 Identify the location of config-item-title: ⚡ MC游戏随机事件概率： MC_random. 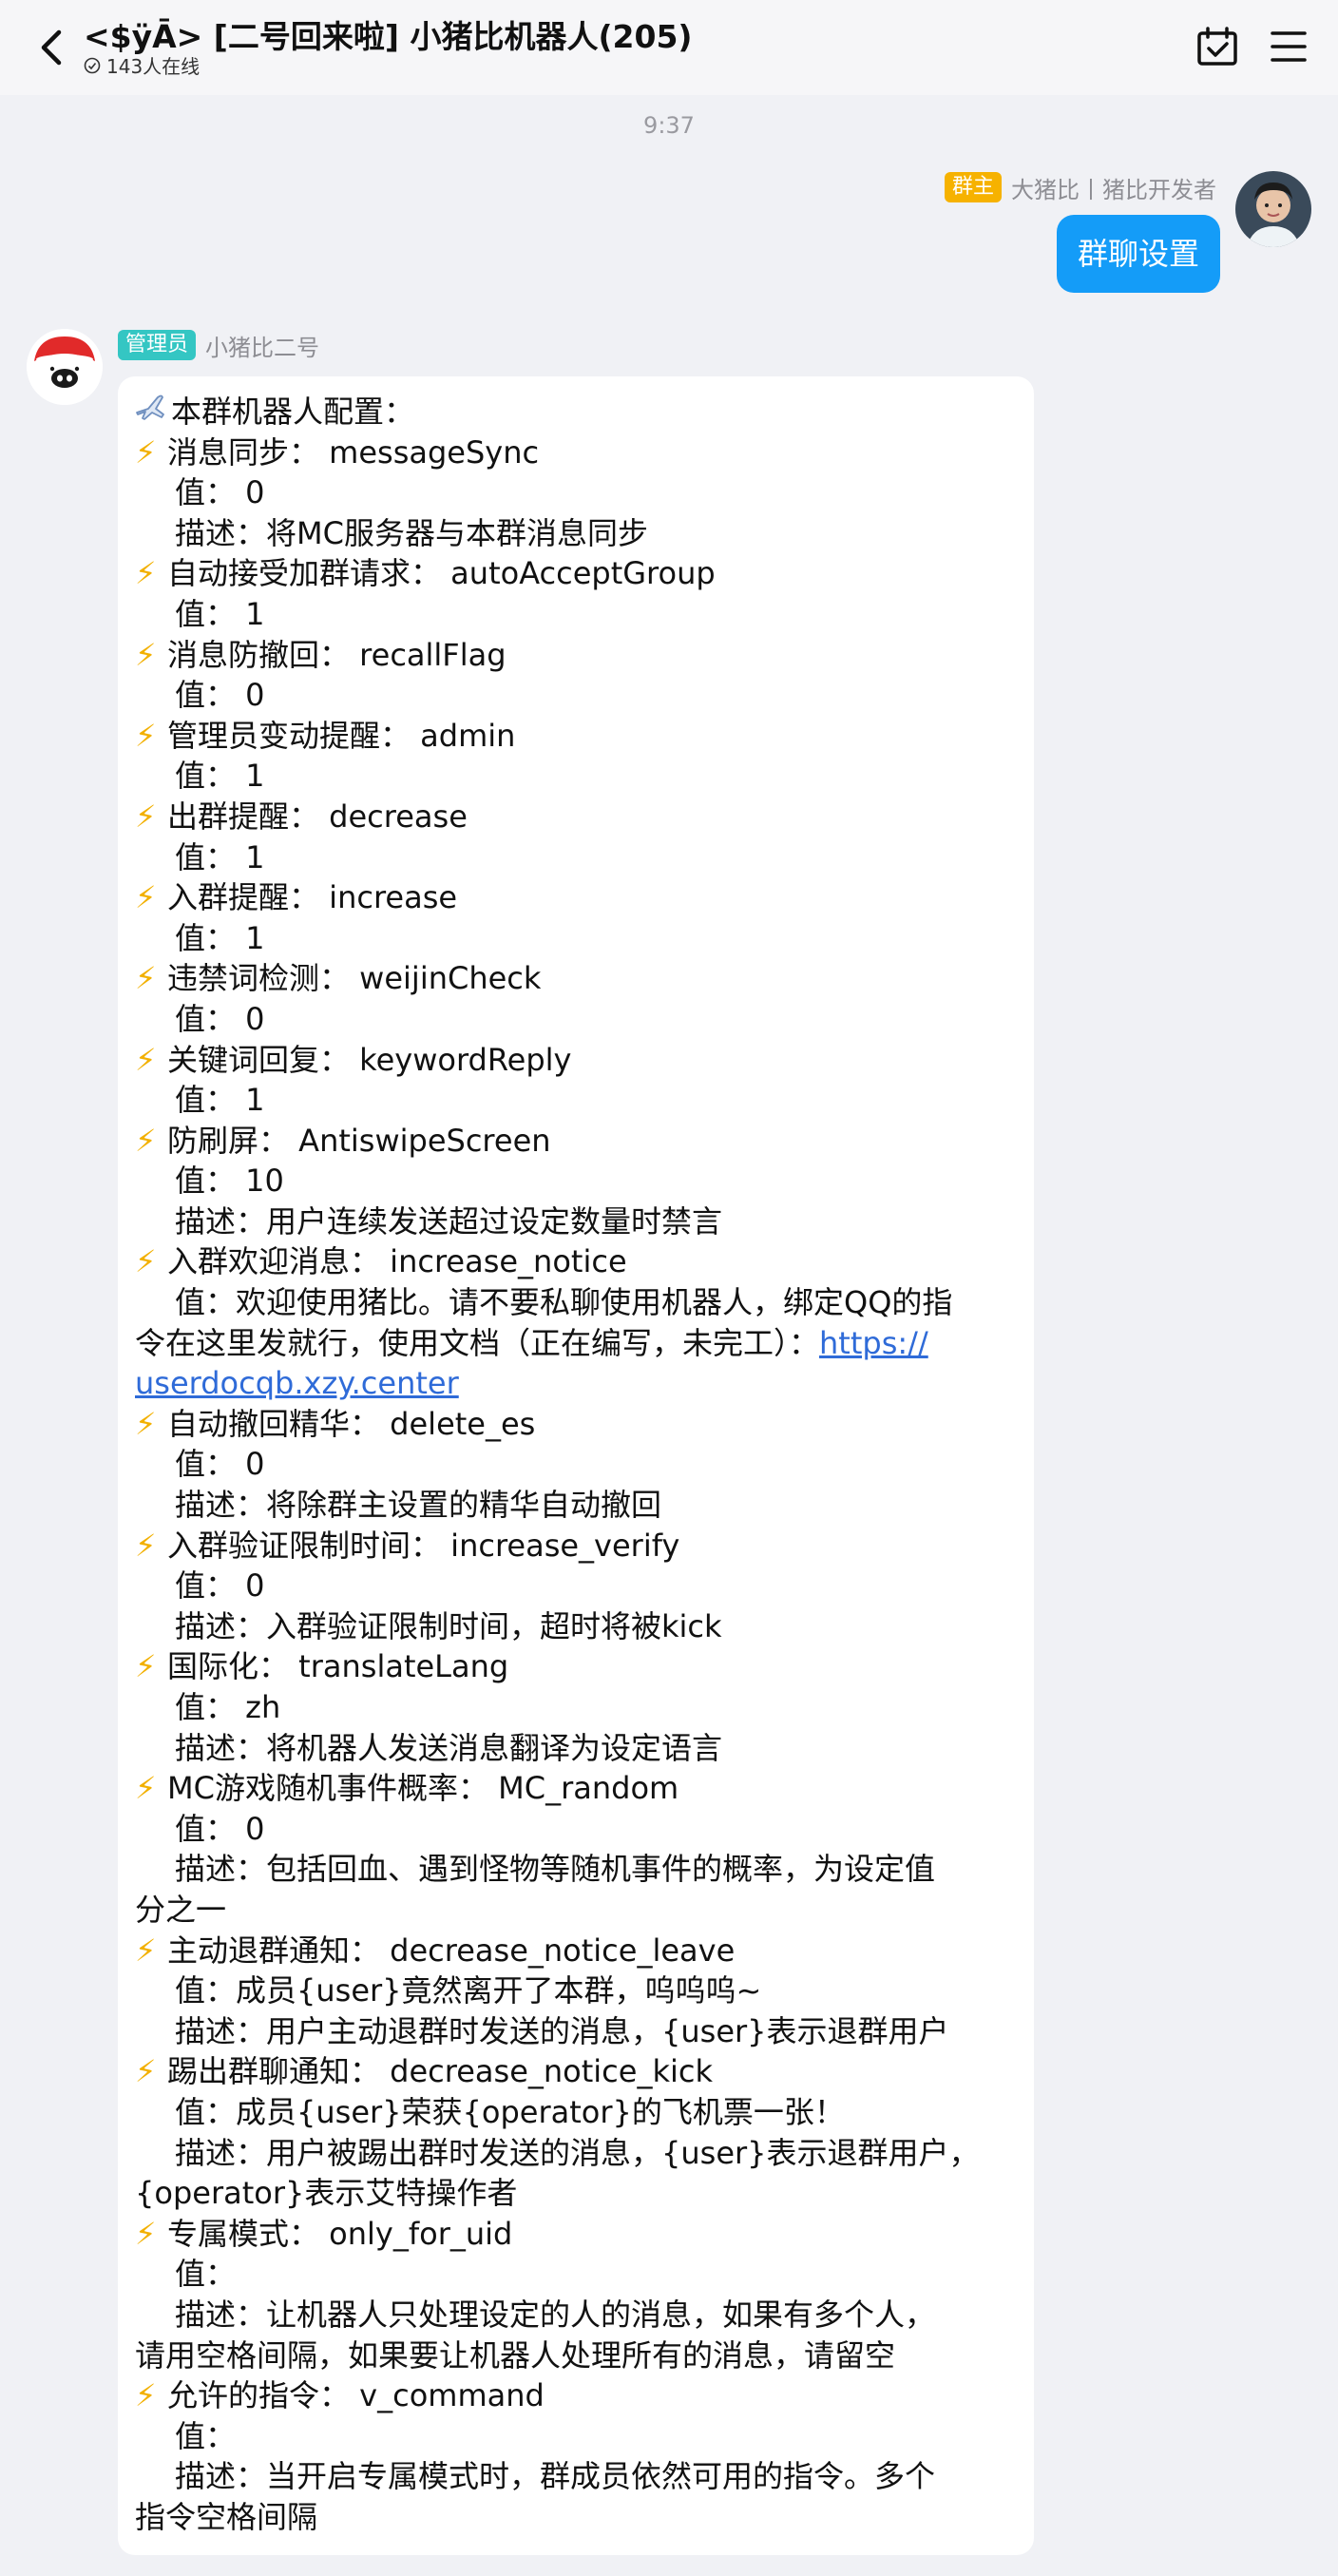
(575, 1789).